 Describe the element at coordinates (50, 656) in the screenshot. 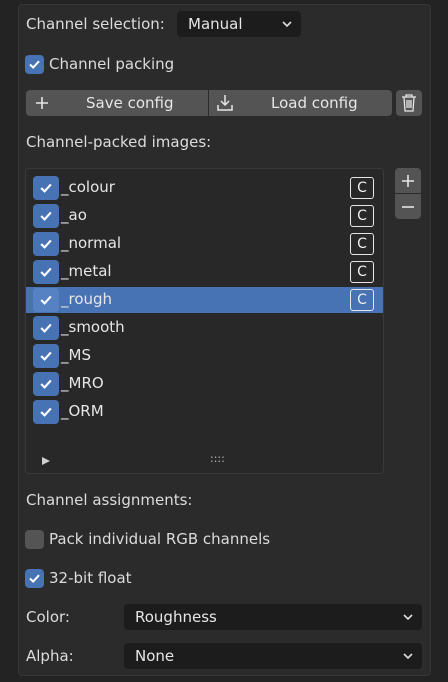

I see `alpha-label: Alpha:` at that location.